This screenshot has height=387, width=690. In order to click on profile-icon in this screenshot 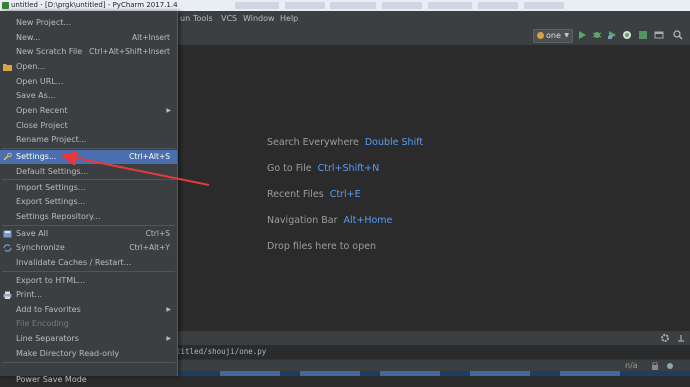, I will do `click(627, 35)`.